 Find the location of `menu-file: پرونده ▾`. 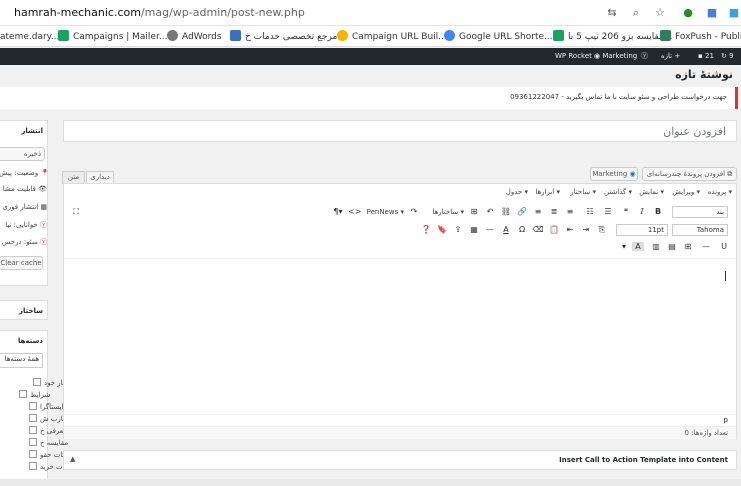

menu-file: پرونده ▾ is located at coordinates (720, 192).